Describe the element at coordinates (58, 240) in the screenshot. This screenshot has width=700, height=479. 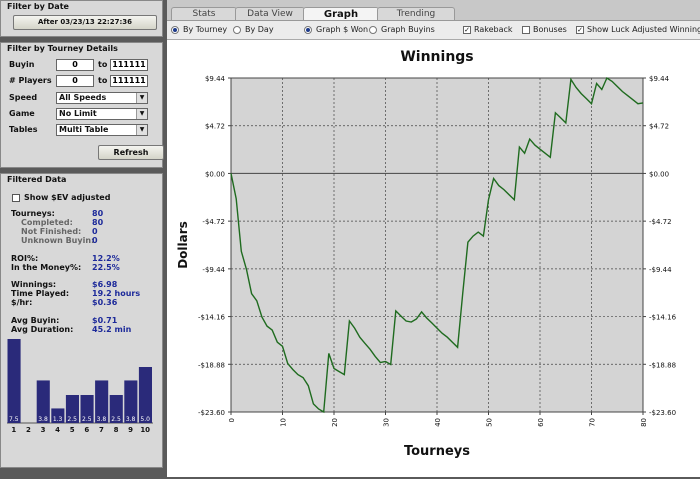
I see `unknown-buyin-label: Unknown Buyin:` at that location.